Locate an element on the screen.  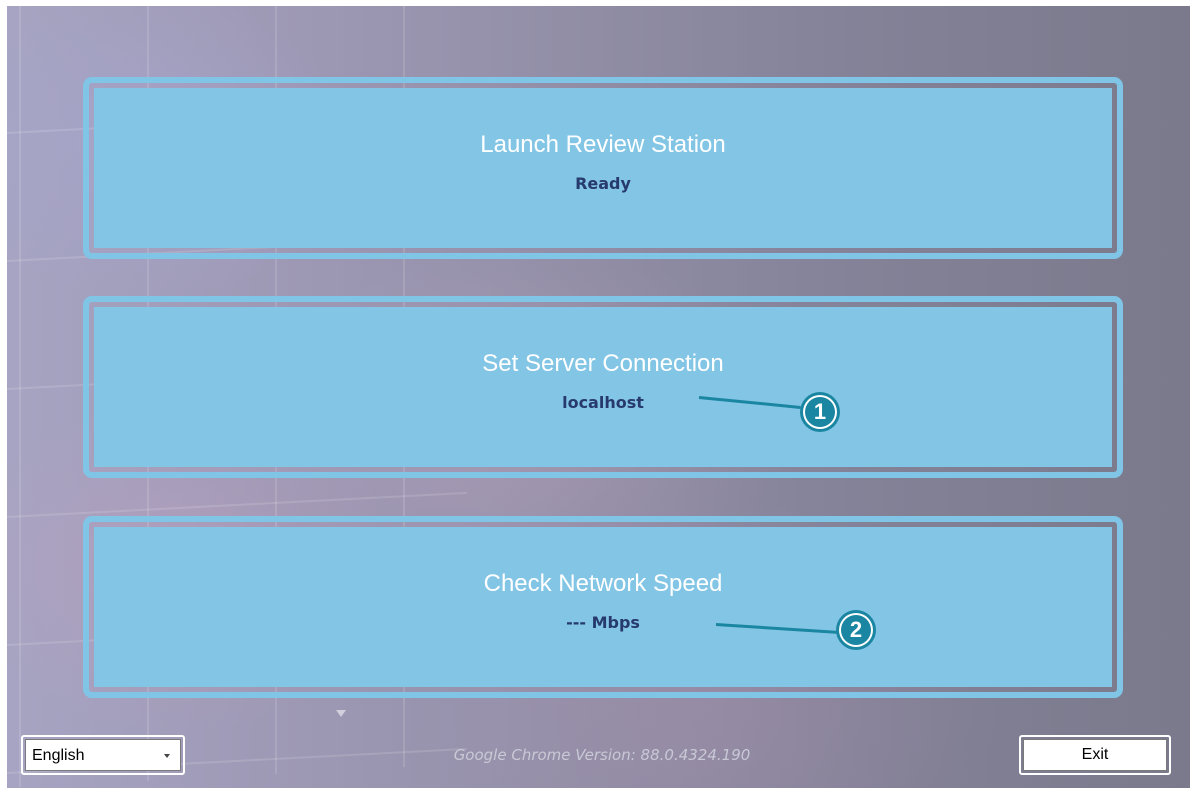
exit-button-label: Exit is located at coordinates (1095, 755).